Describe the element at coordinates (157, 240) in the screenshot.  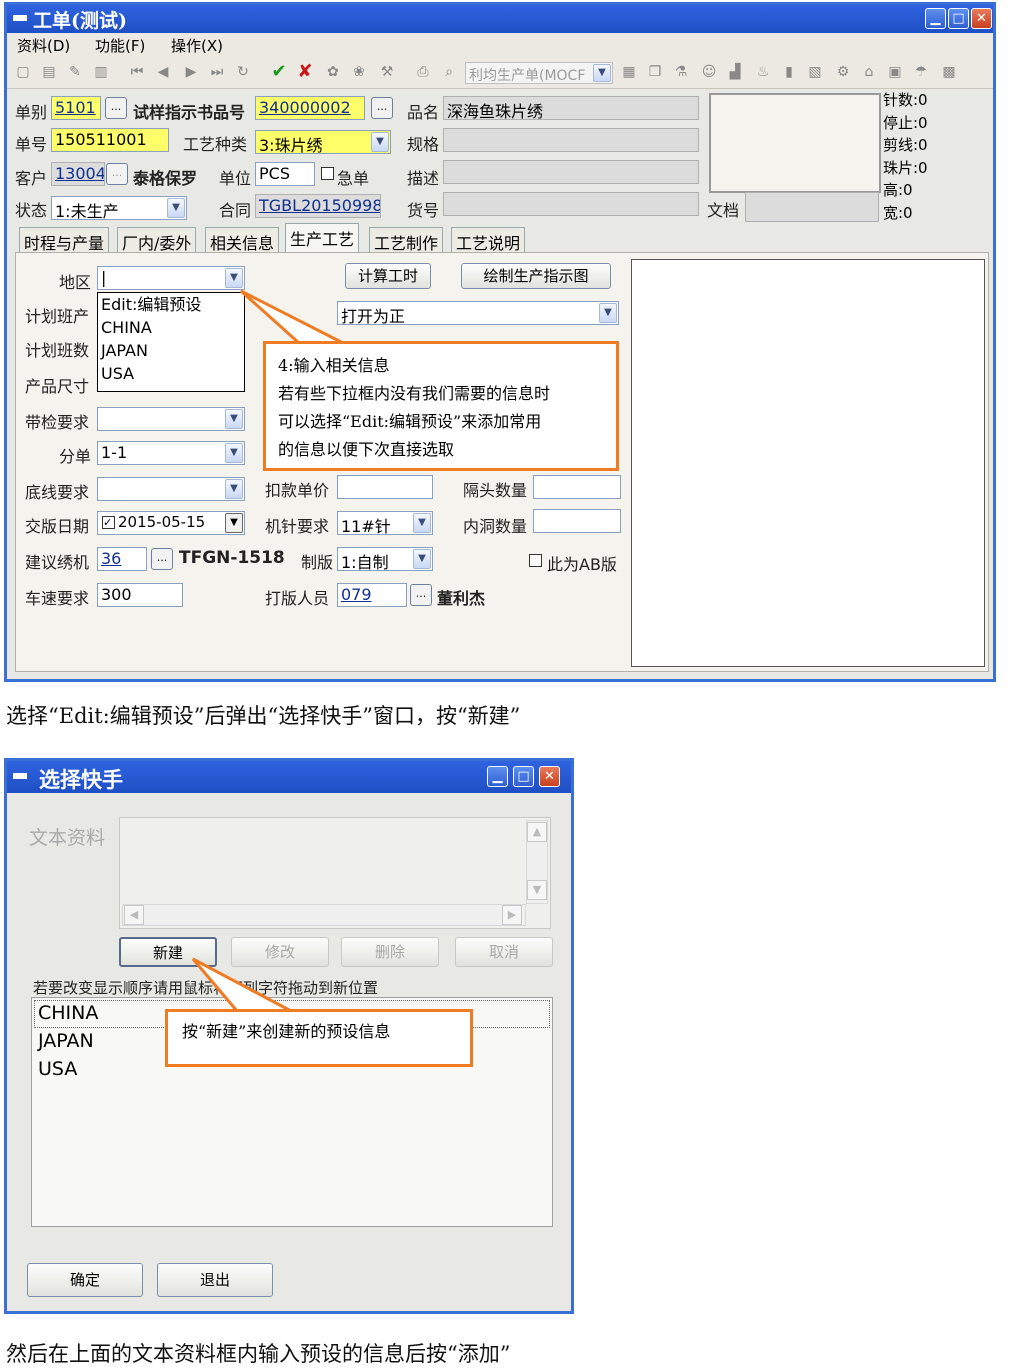
I see `tab-inhouse: 厂内/委外` at that location.